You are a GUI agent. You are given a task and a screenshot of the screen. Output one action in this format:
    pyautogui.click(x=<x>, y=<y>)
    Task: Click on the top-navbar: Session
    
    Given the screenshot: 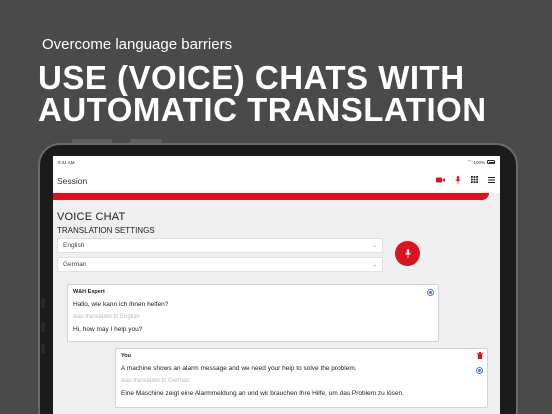 What is the action you would take?
    pyautogui.click(x=276, y=180)
    